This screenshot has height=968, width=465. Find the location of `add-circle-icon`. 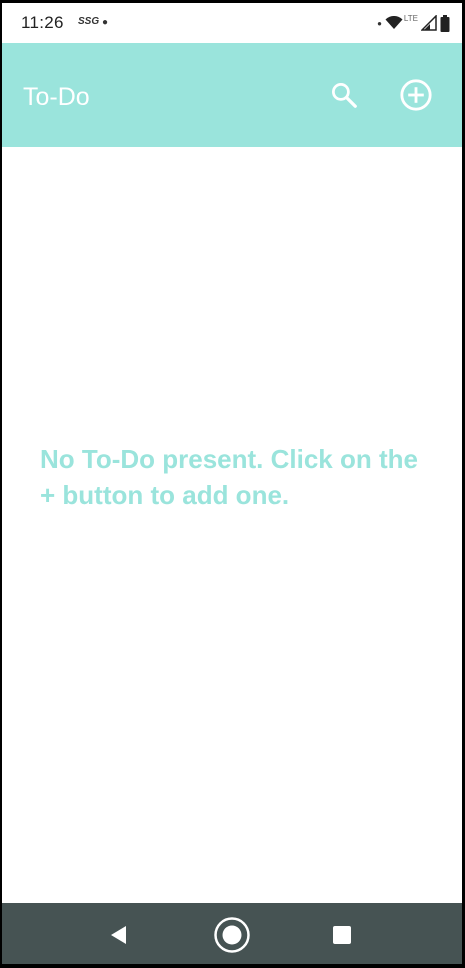

add-circle-icon is located at coordinates (416, 95).